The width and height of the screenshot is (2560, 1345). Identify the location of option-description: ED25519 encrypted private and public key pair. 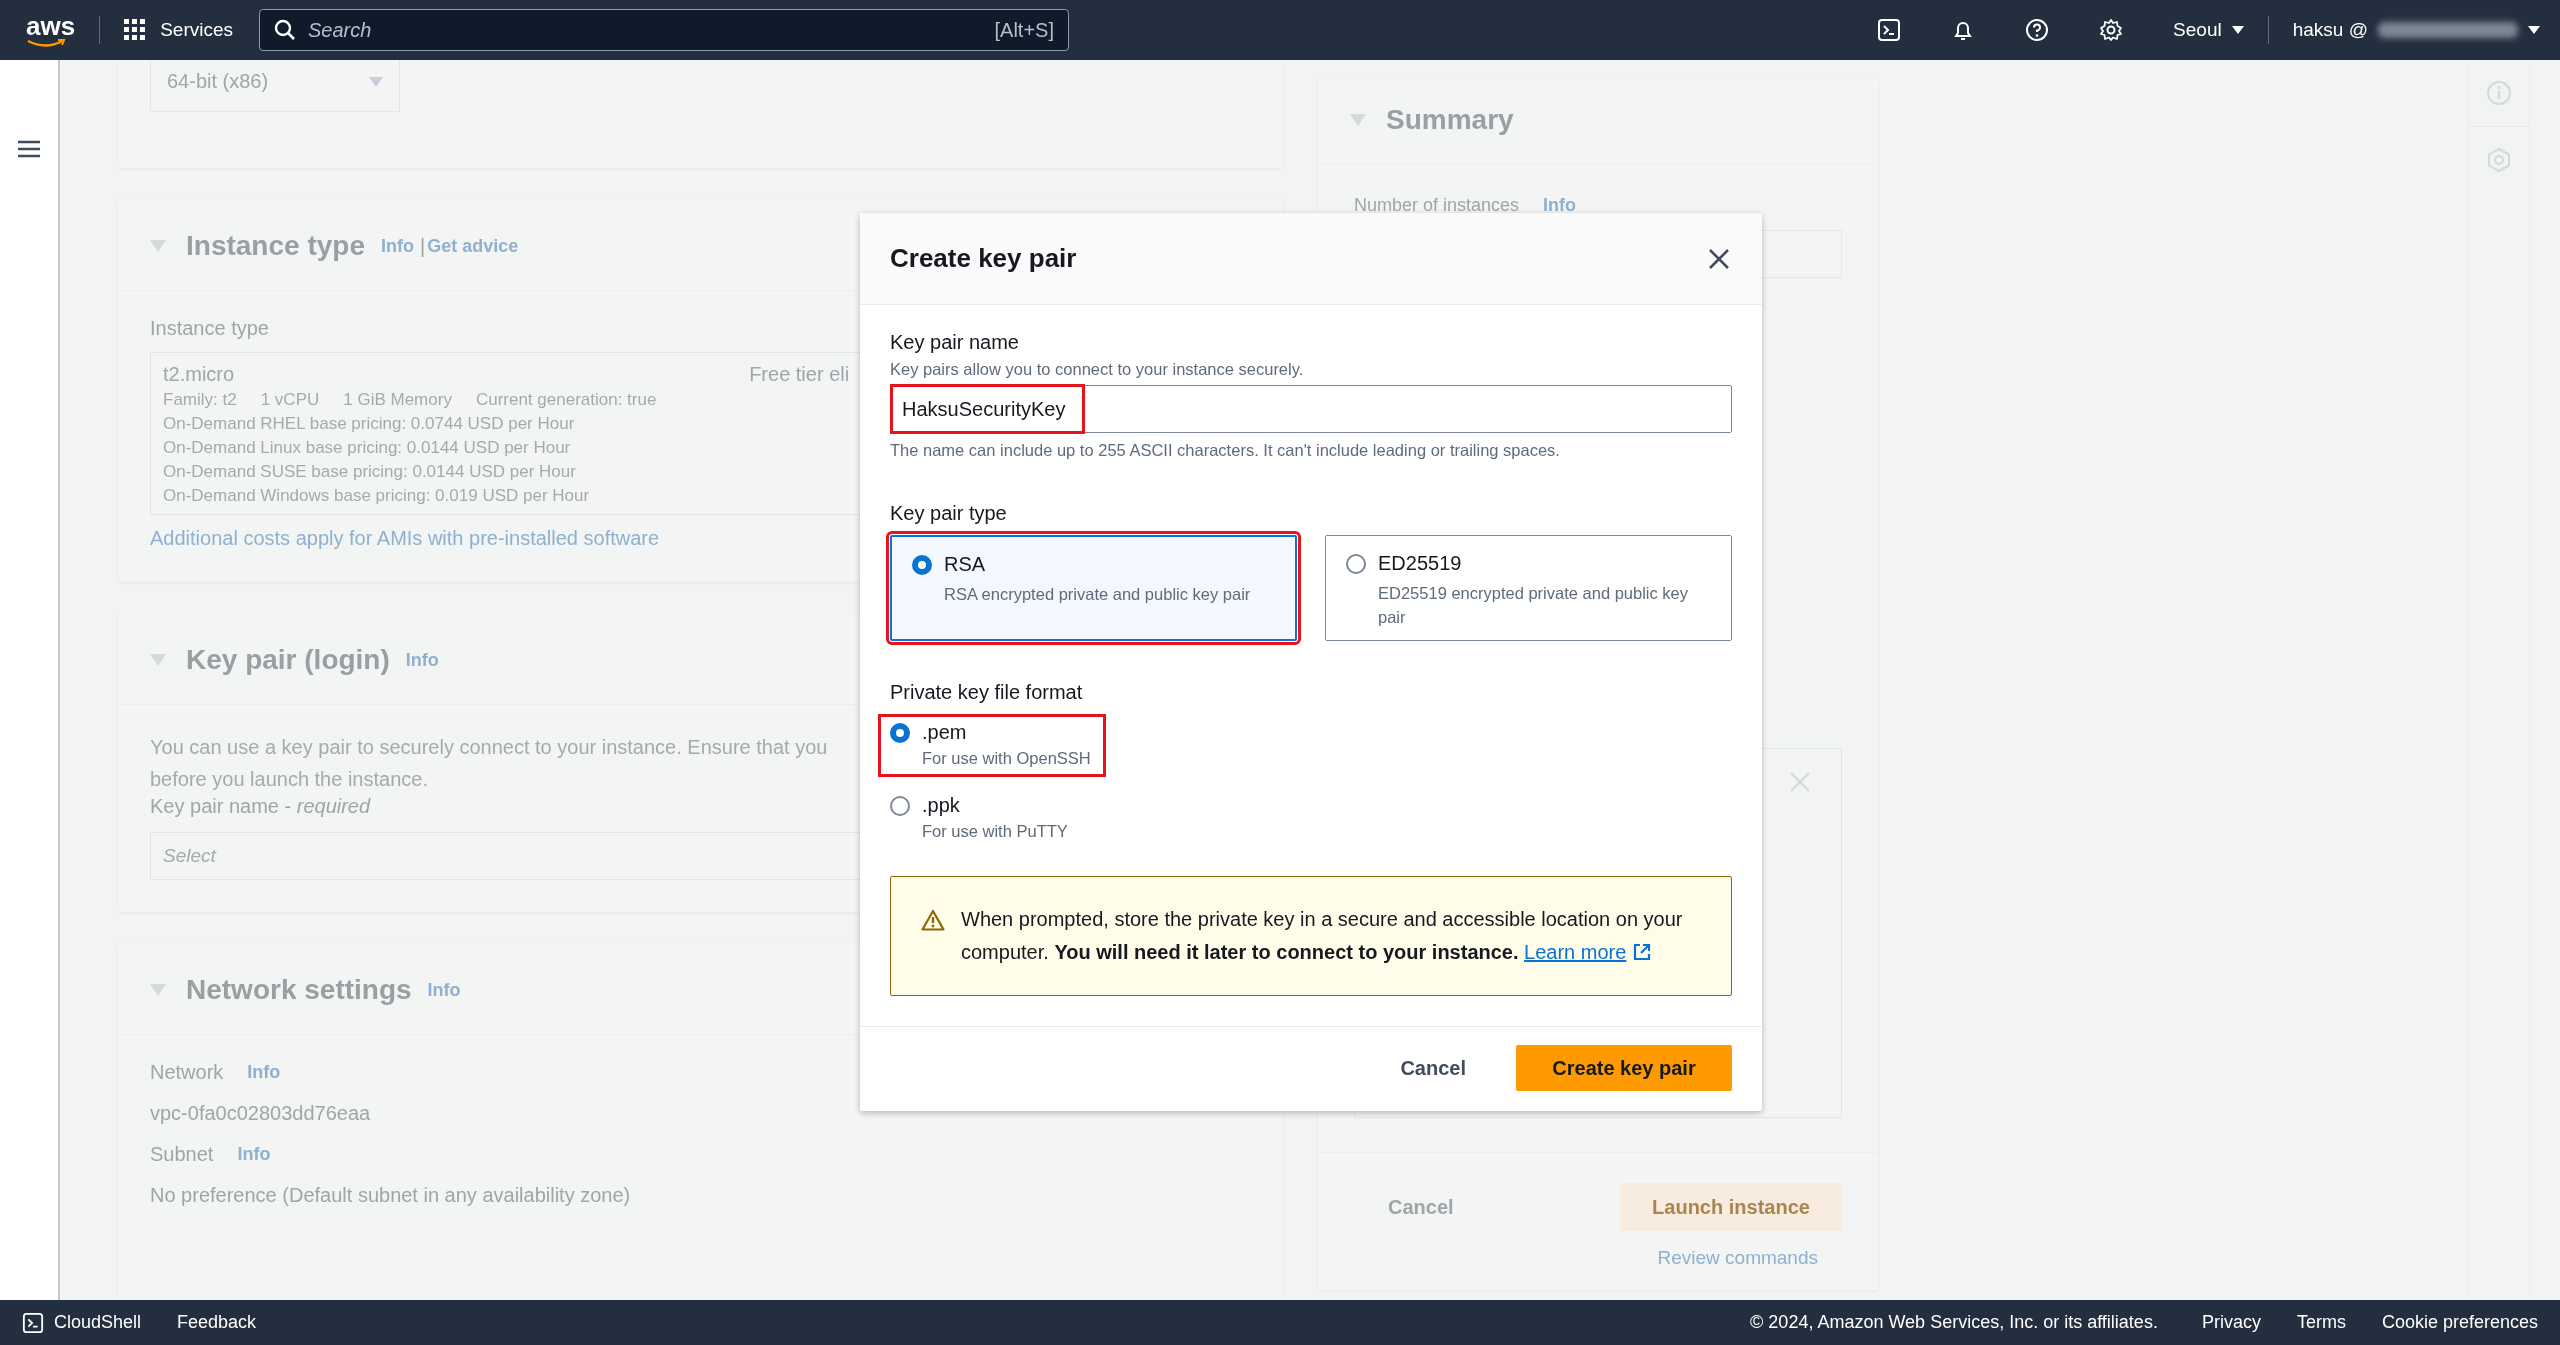
(1534, 605).